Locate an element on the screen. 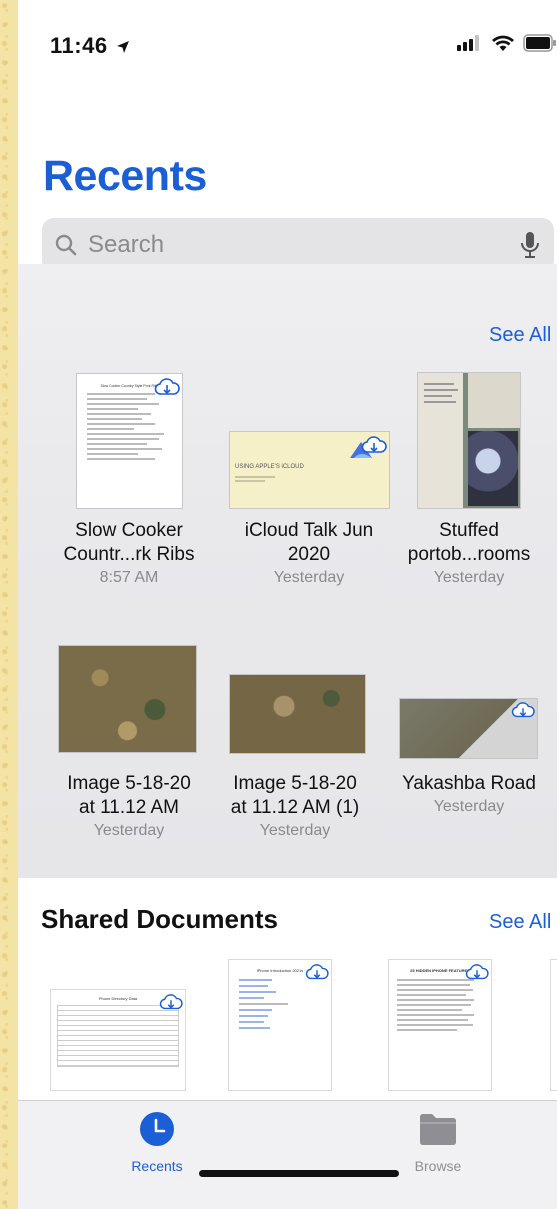  tab-browse: Browse is located at coordinates (438, 1142).